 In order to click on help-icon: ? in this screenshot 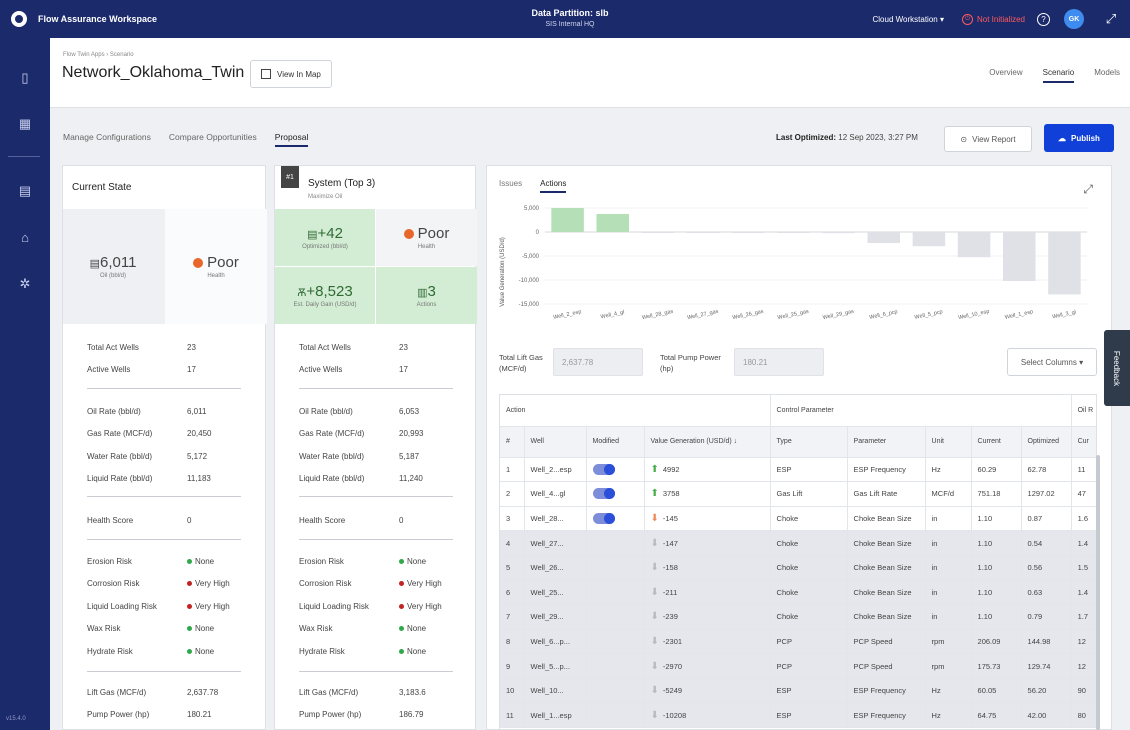, I will do `click(1043, 19)`.